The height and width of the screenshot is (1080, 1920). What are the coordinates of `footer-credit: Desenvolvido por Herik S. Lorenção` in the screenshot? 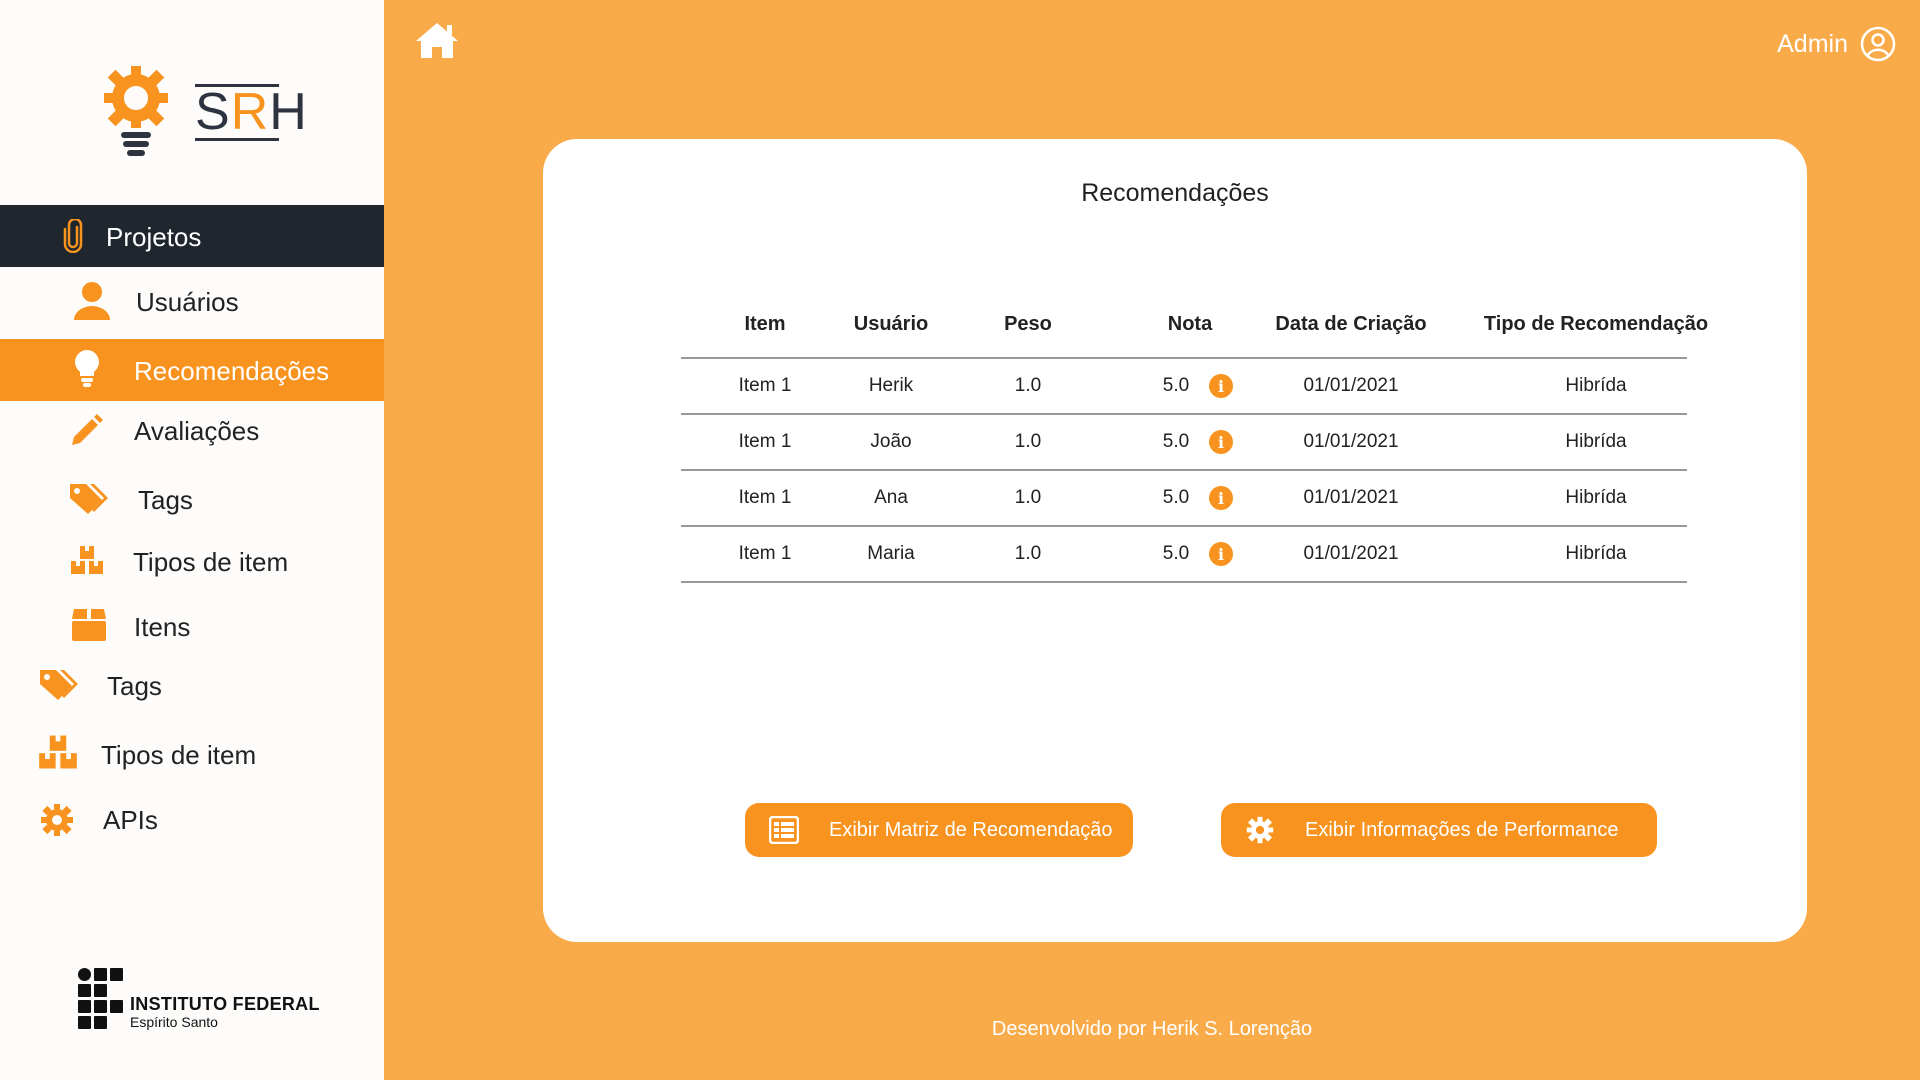 It's located at (1152, 1029).